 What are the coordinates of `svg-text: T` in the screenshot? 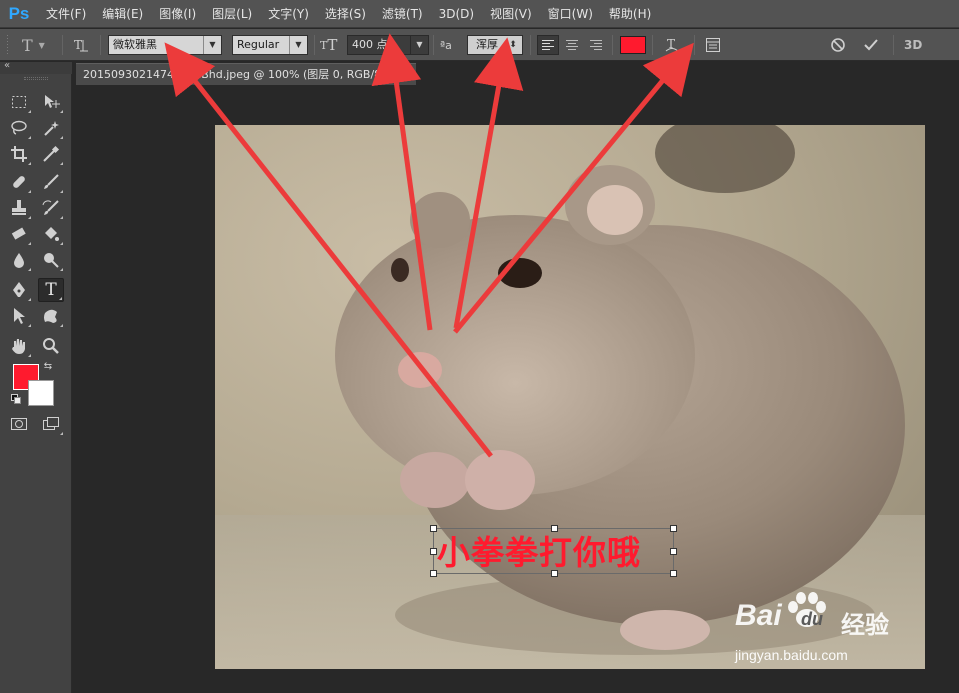 It's located at (78, 45).